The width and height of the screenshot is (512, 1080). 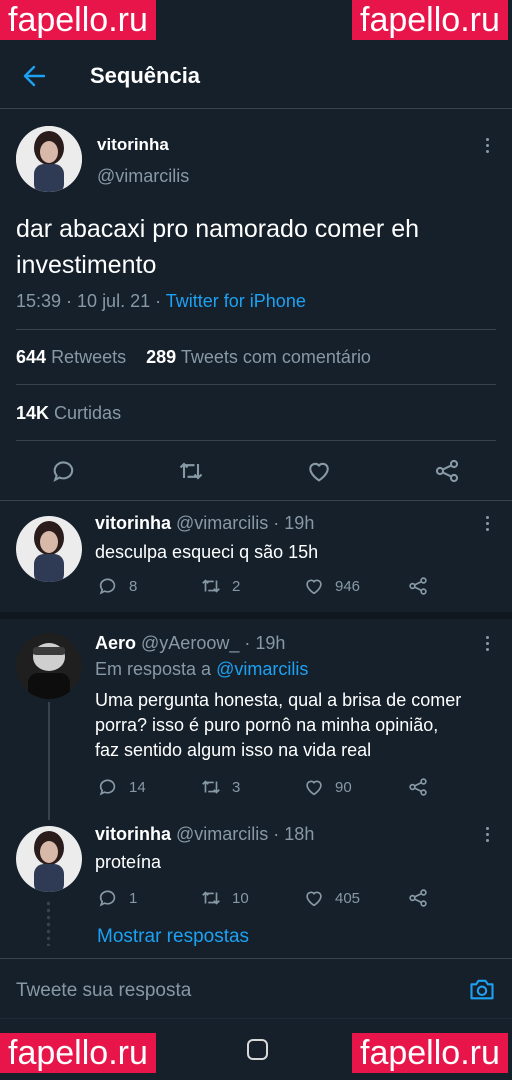 I want to click on retweet-count: 2, so click(x=236, y=586).